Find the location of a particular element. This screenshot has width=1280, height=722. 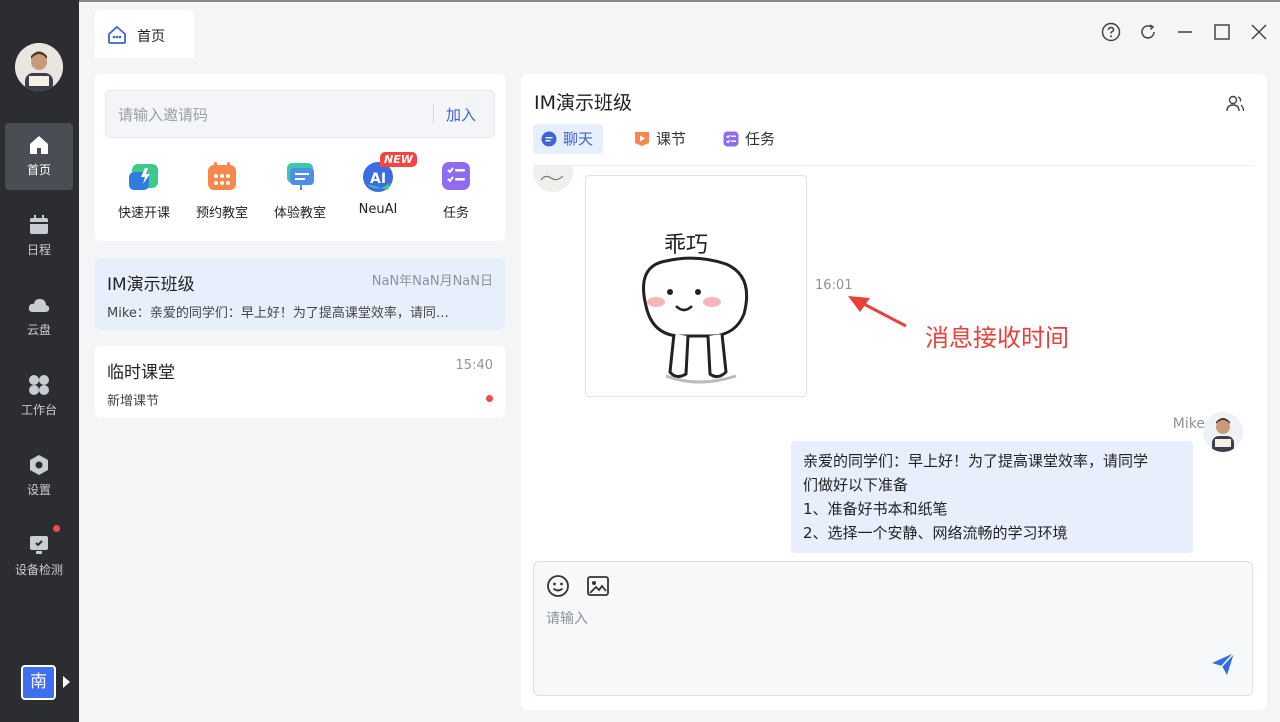

quick-action-trial-classroom: 体验教室 is located at coordinates (300, 190).